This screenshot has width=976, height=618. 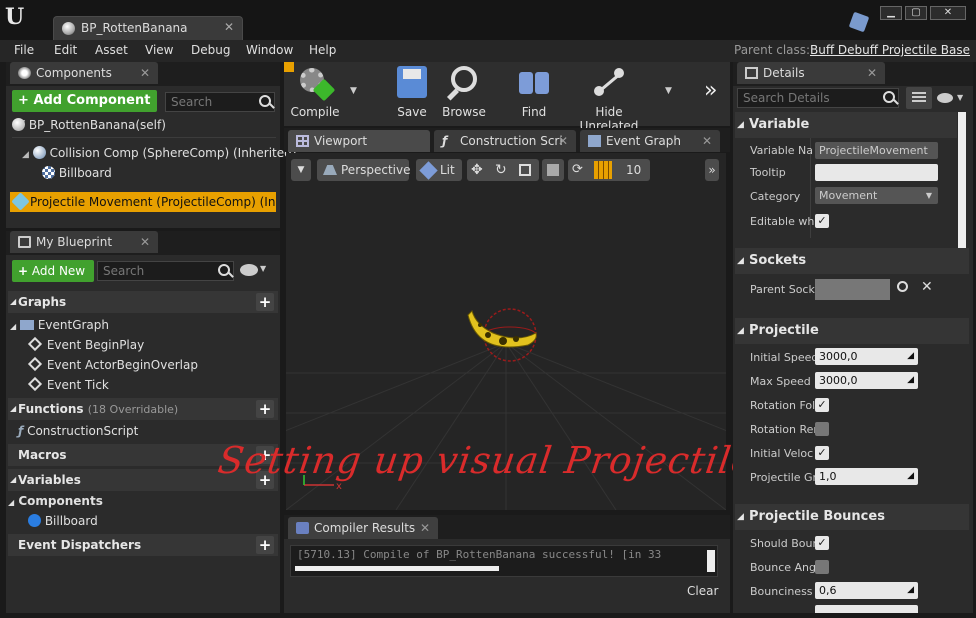 What do you see at coordinates (65, 50) in the screenshot?
I see `menu-edit: Edit` at bounding box center [65, 50].